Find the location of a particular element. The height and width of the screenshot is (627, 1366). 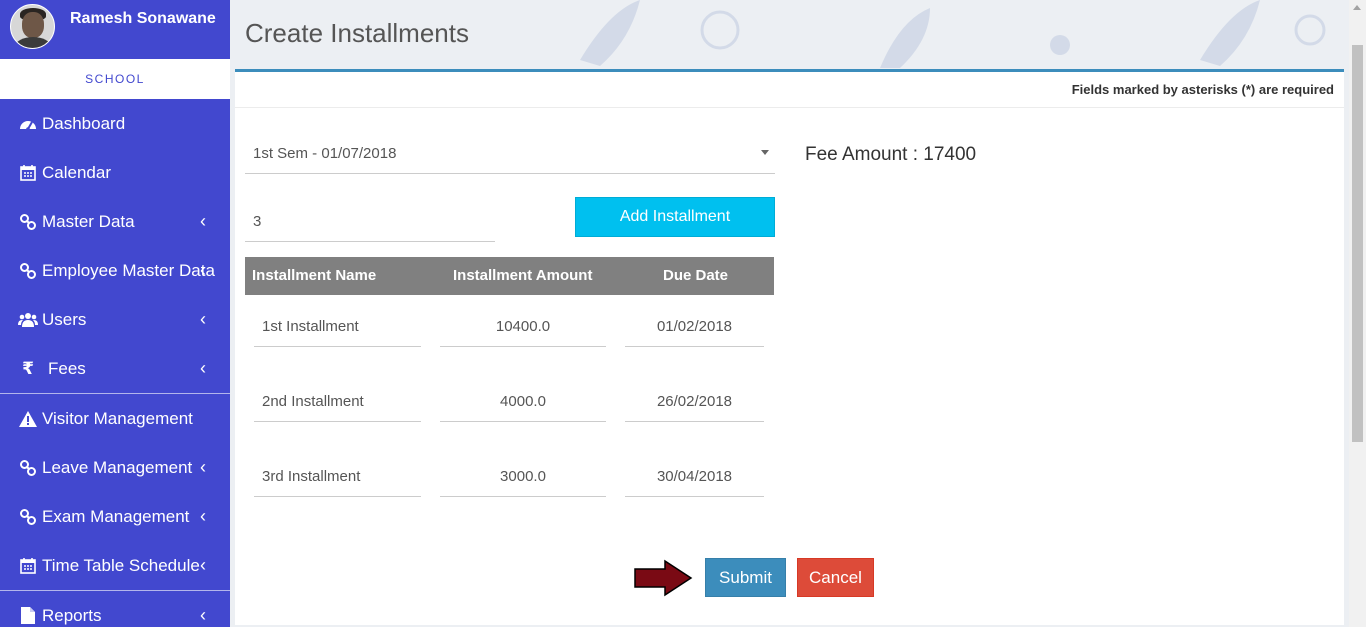

sidebar-item-label: Fees is located at coordinates (67, 368).